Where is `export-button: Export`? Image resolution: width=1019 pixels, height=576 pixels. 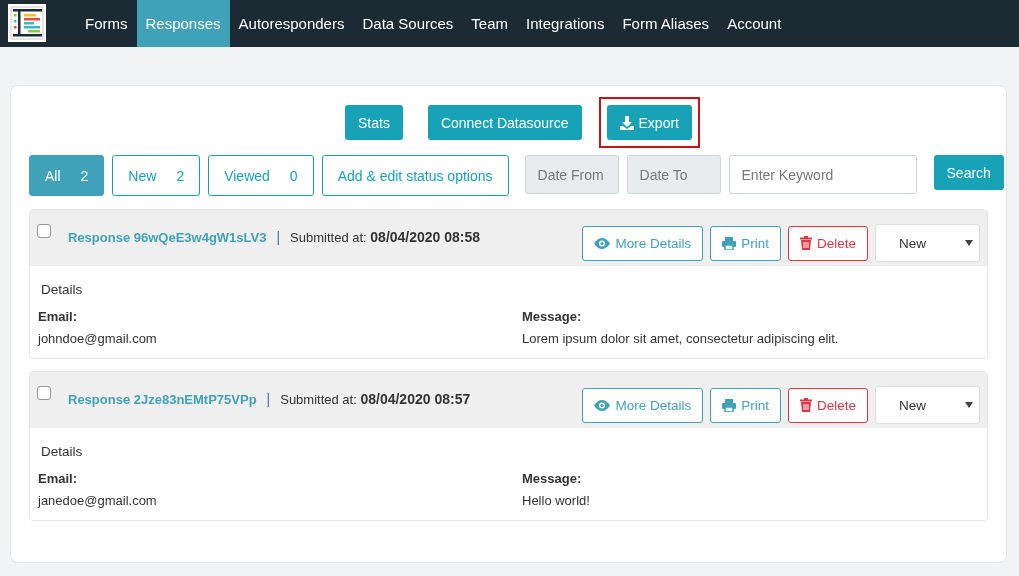
export-button: Export is located at coordinates (649, 122).